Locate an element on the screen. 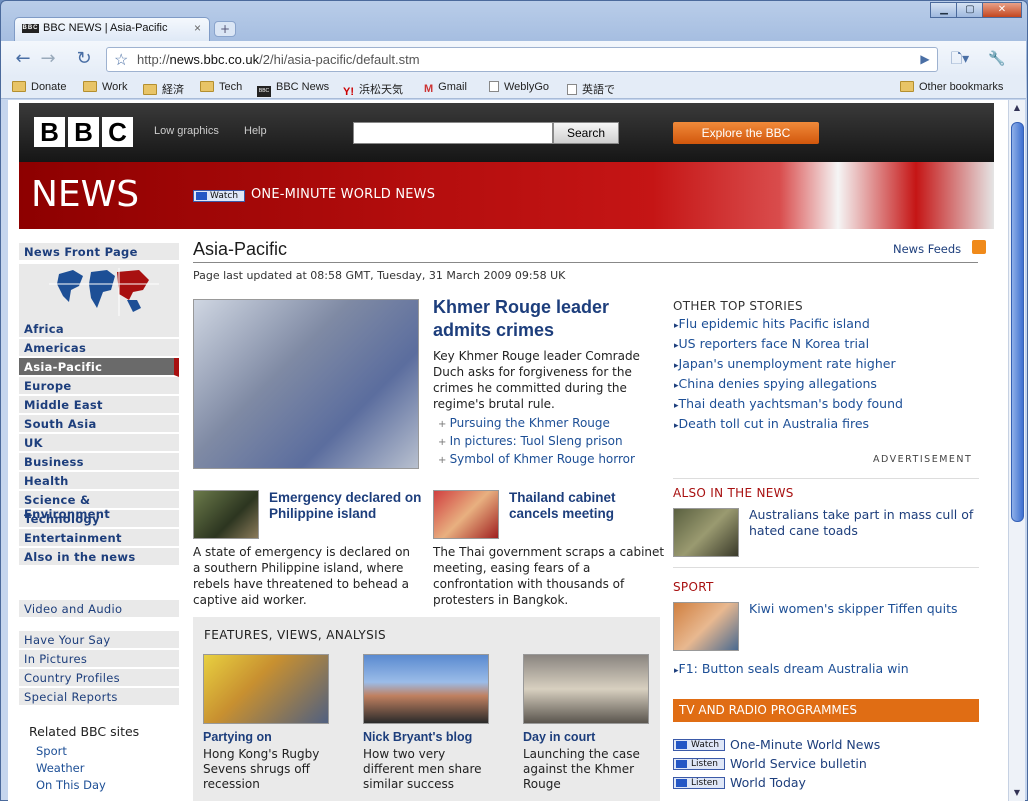 This screenshot has width=1028, height=801. related-on-this-day-link: On This Day is located at coordinates (71, 785).